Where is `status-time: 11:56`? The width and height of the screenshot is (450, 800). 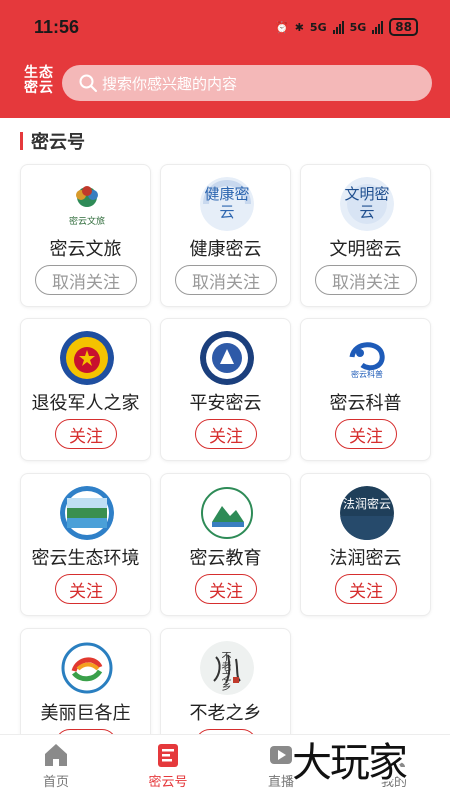
status-time: 11:56 is located at coordinates (57, 27).